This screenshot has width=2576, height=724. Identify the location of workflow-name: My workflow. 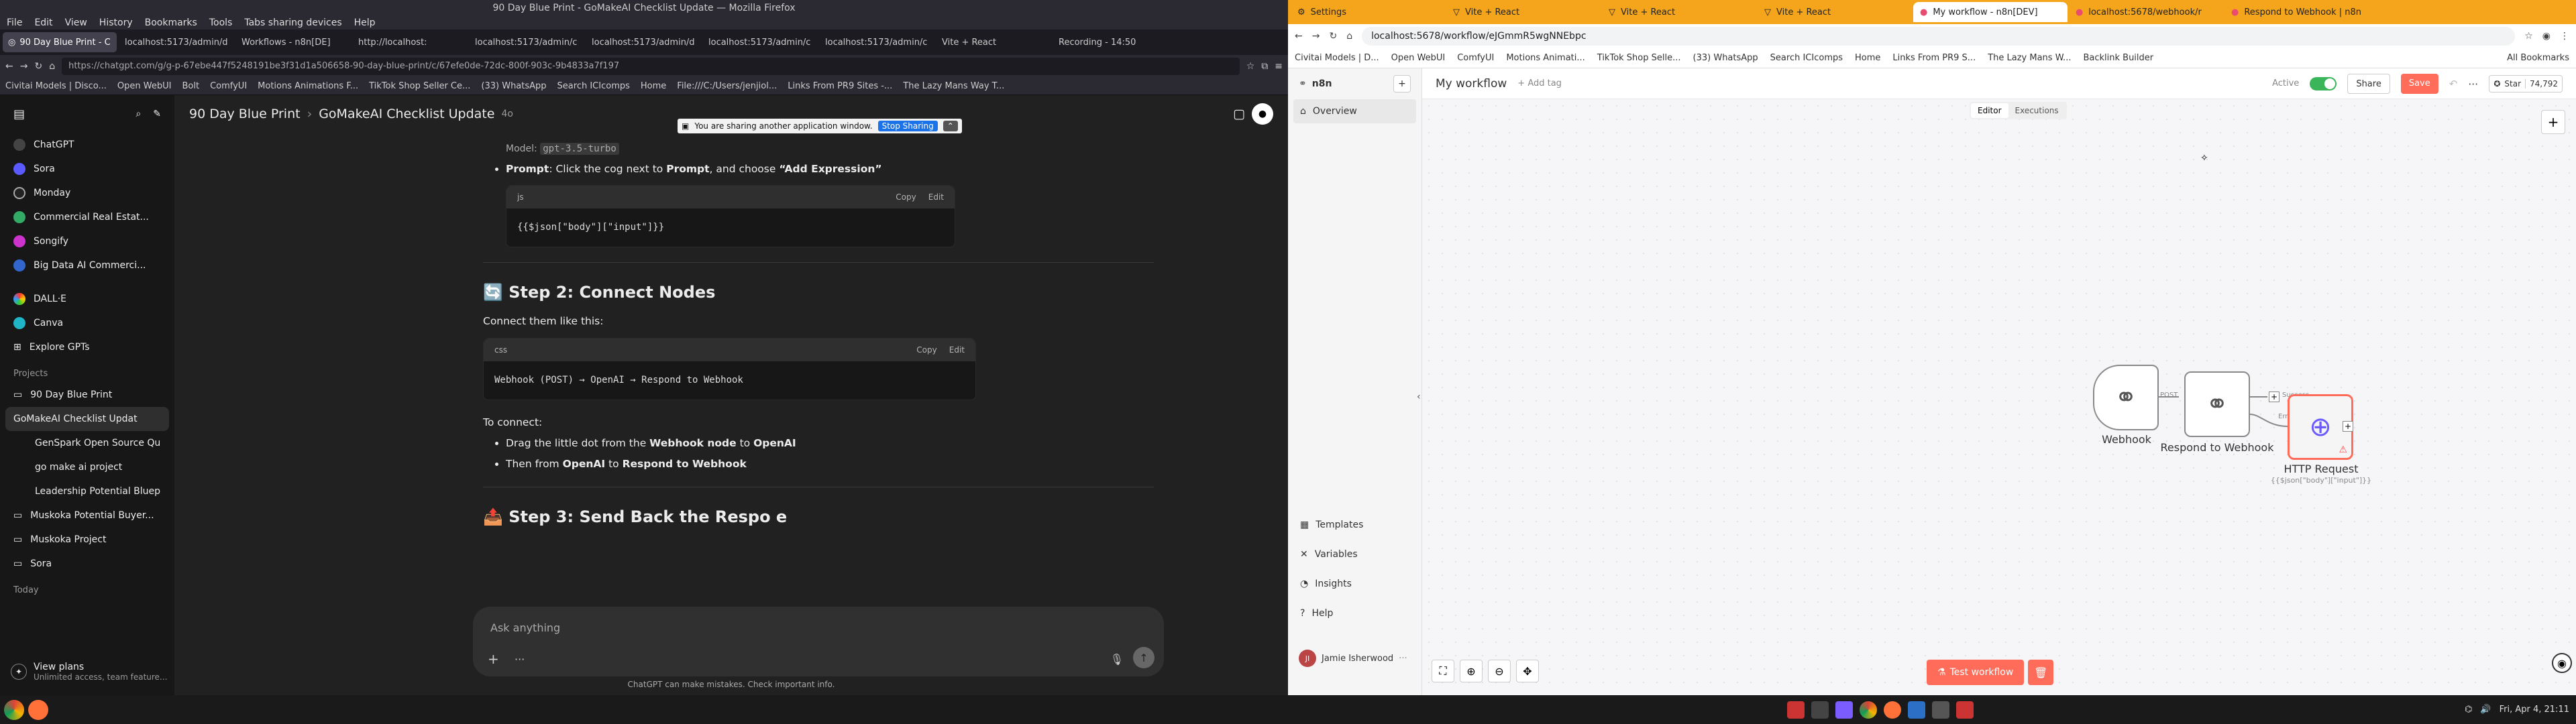
(1471, 83).